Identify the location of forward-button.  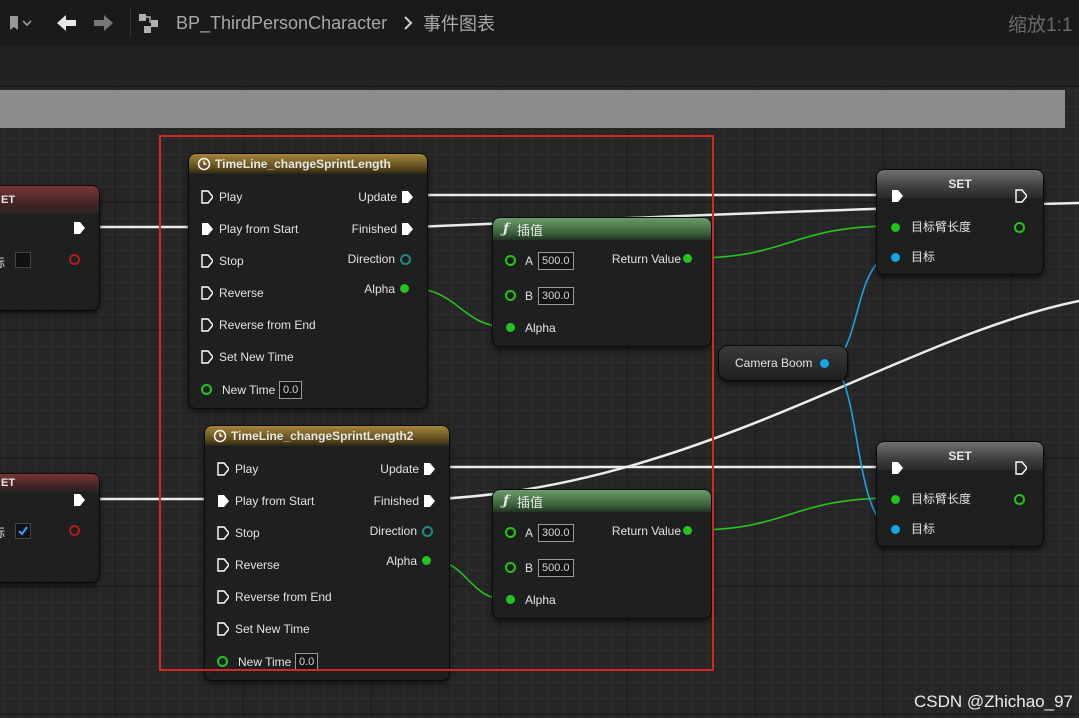
(104, 23).